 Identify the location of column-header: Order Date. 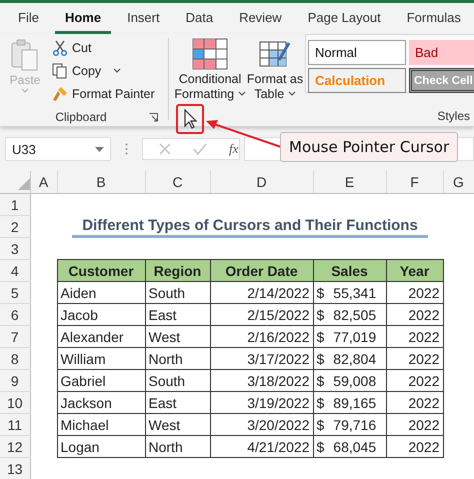
(261, 271).